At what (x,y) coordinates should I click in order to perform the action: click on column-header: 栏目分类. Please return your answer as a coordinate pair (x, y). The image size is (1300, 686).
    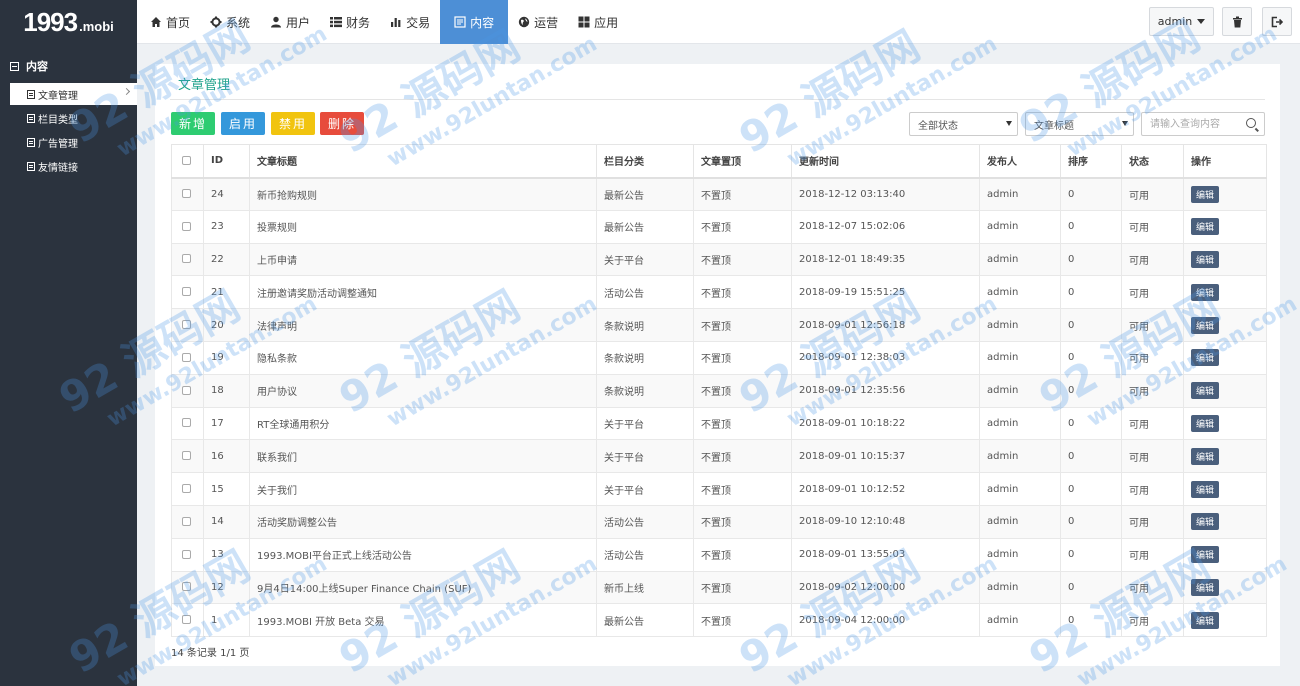
    Looking at the image, I should click on (645, 161).